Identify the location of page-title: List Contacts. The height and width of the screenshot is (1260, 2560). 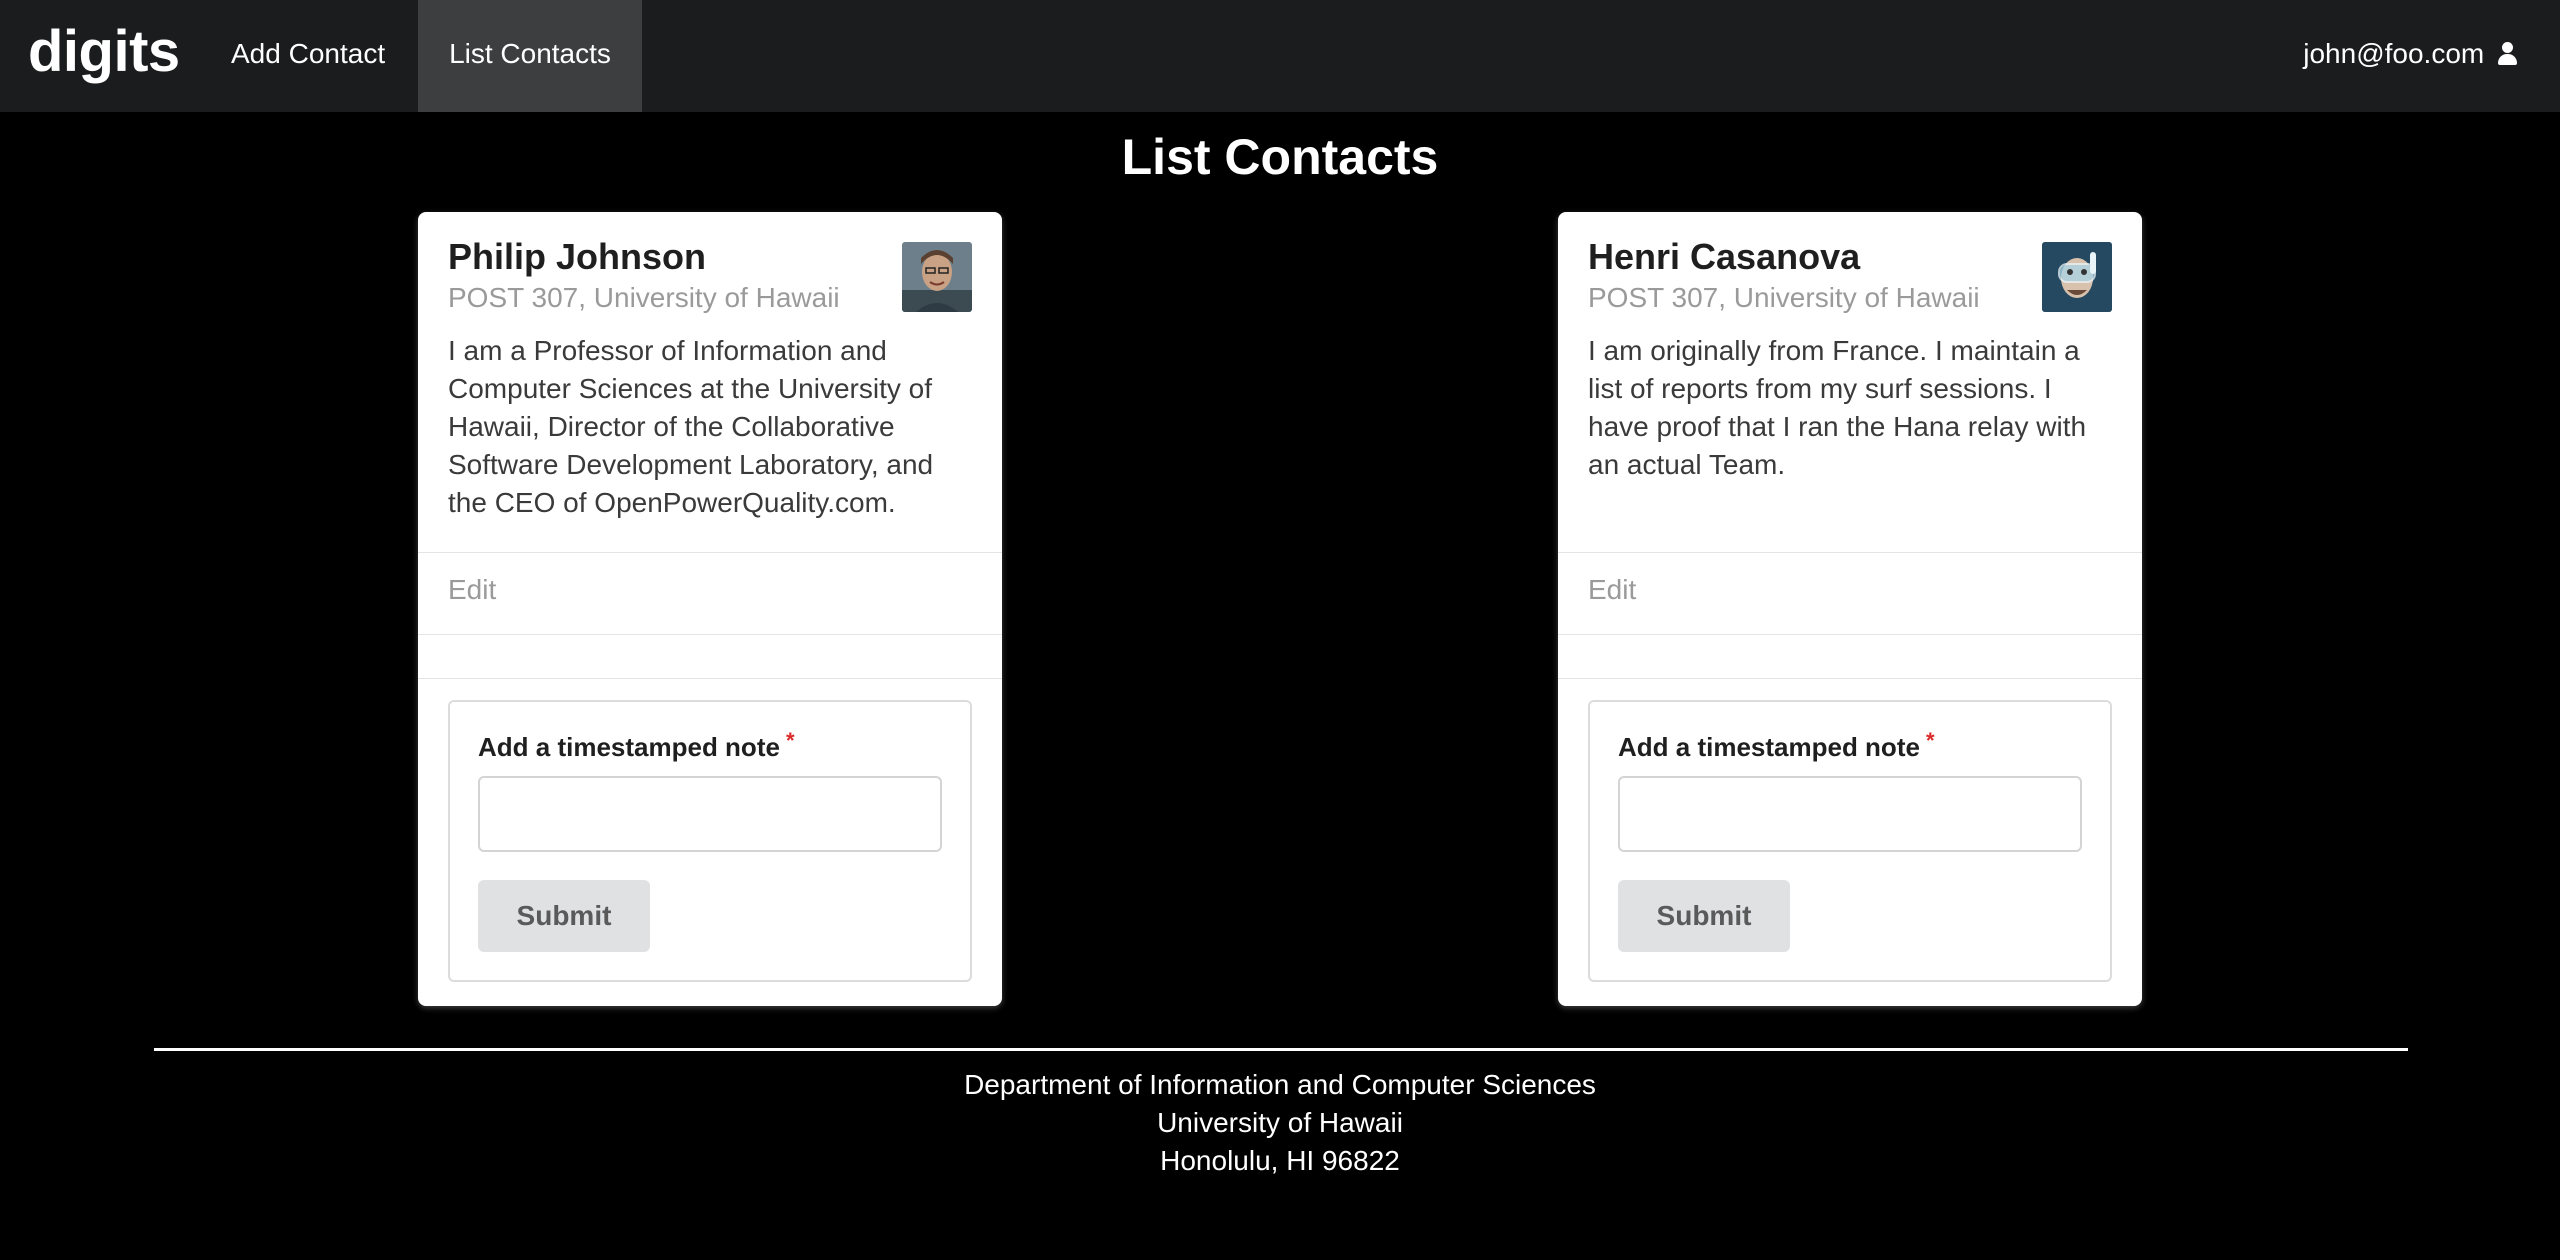
(1280, 157).